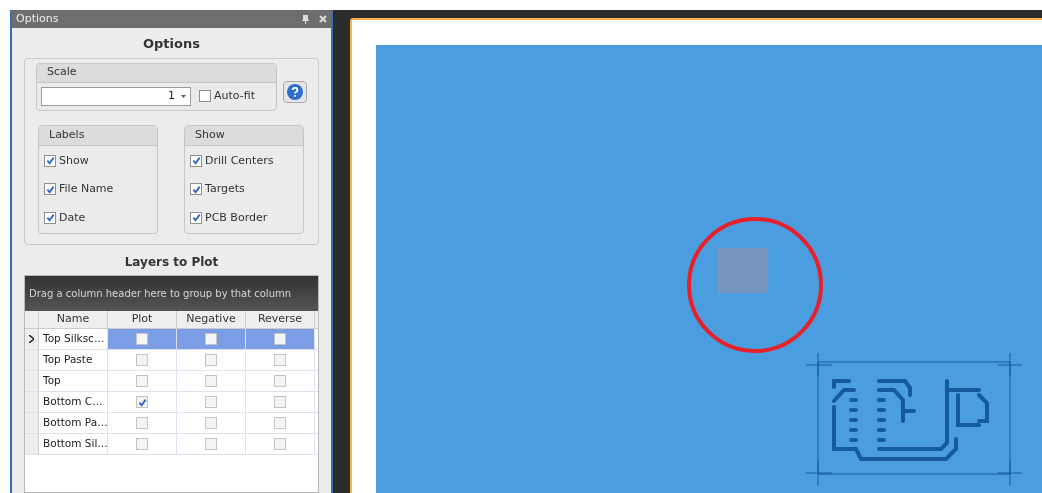 Image resolution: width=1042 pixels, height=493 pixels. I want to click on scale-dropdown: 1, so click(116, 96).